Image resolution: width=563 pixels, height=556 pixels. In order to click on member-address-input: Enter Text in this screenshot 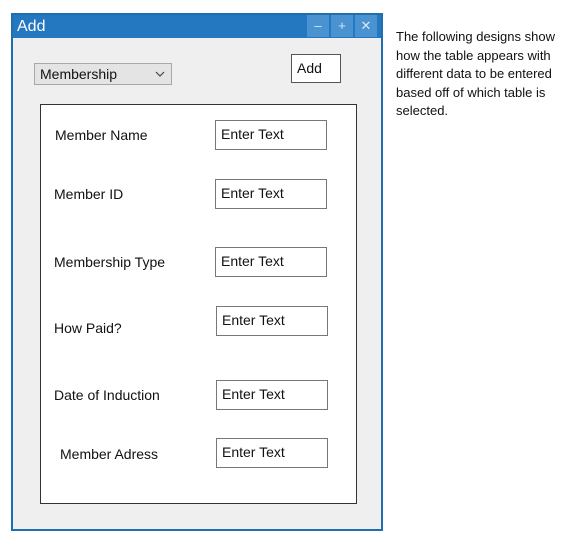, I will do `click(272, 453)`.